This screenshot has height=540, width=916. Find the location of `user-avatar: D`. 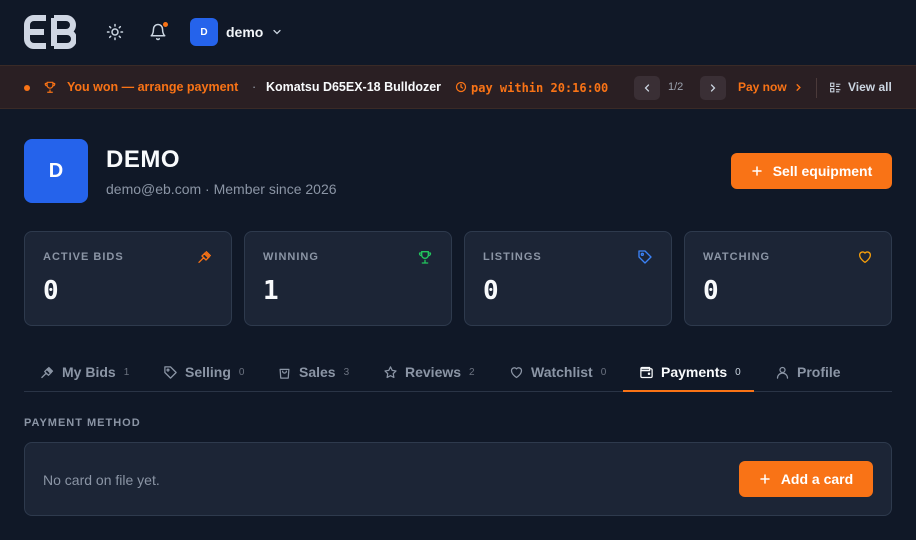

user-avatar: D is located at coordinates (204, 32).